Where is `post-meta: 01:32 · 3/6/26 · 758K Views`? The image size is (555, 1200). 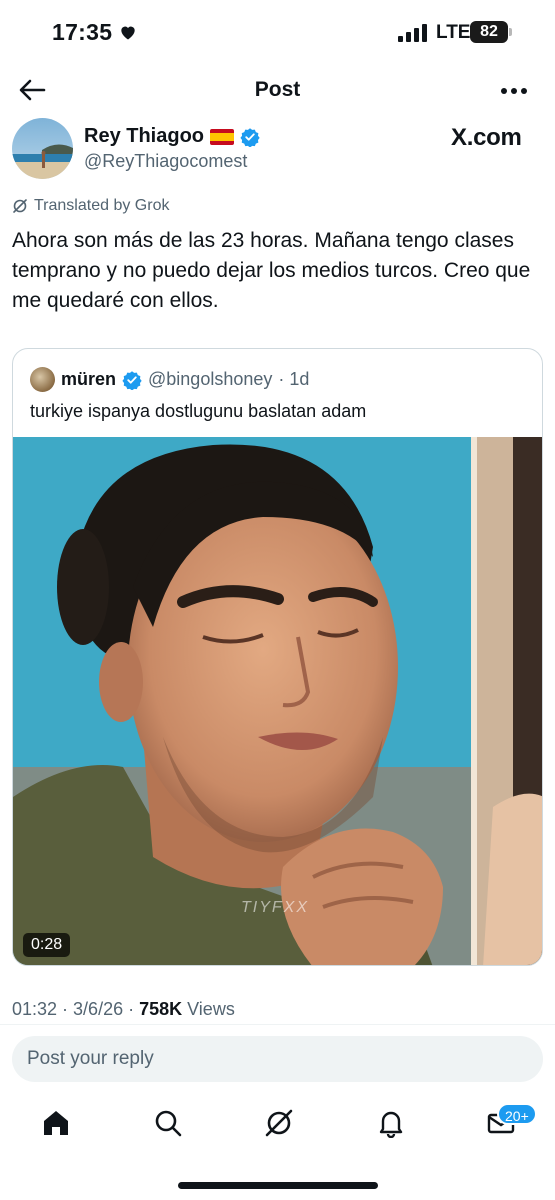 post-meta: 01:32 · 3/6/26 · 758K Views is located at coordinates (123, 1009).